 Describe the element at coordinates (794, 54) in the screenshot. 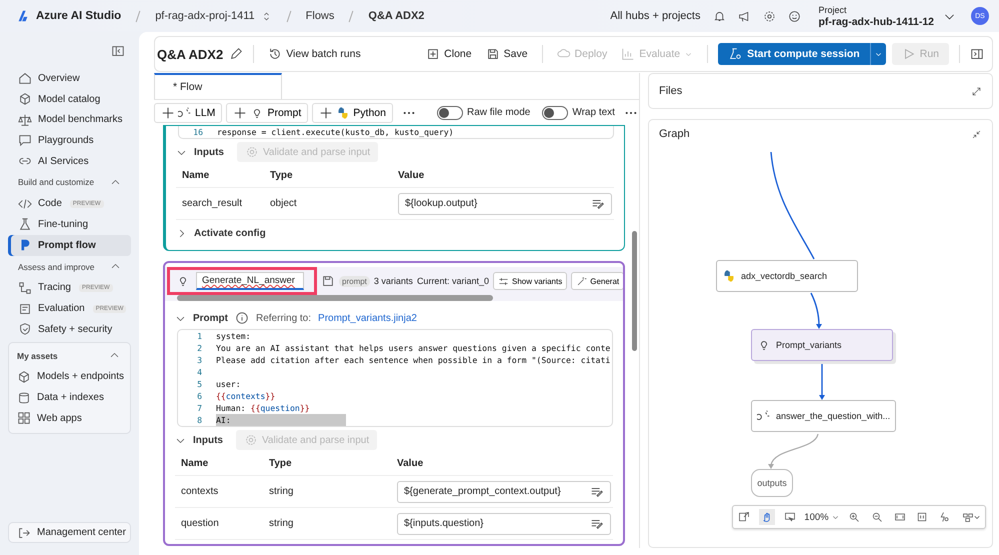

I see `start-compute-session-button: Start compute session` at that location.